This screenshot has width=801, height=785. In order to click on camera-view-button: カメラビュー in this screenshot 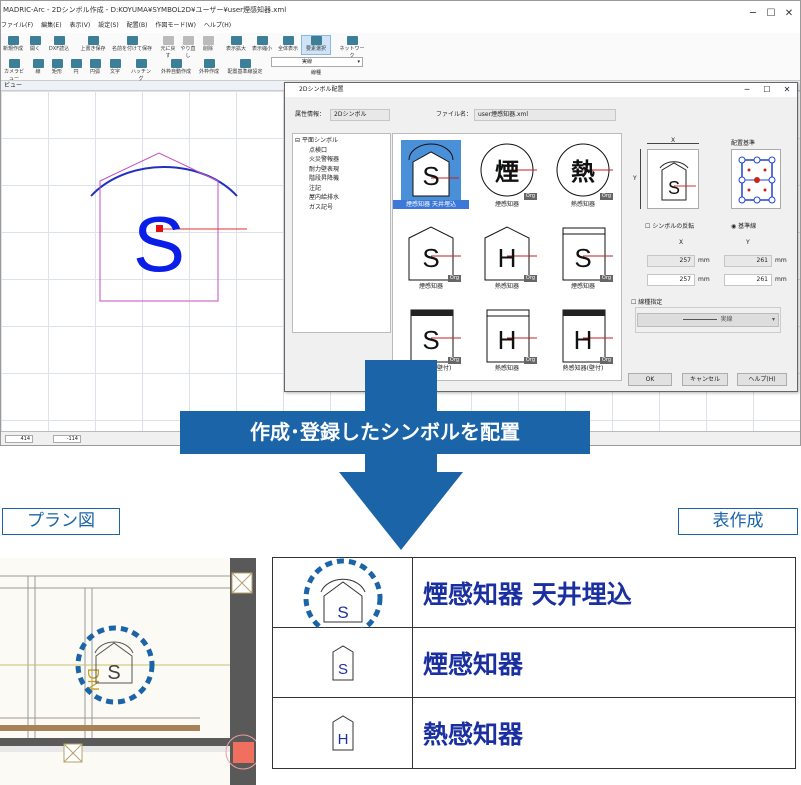, I will do `click(14, 71)`.